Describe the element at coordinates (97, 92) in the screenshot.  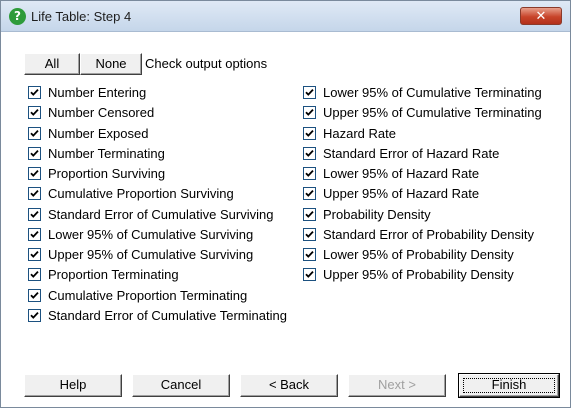
I see `checkbox-label: Number Entering` at that location.